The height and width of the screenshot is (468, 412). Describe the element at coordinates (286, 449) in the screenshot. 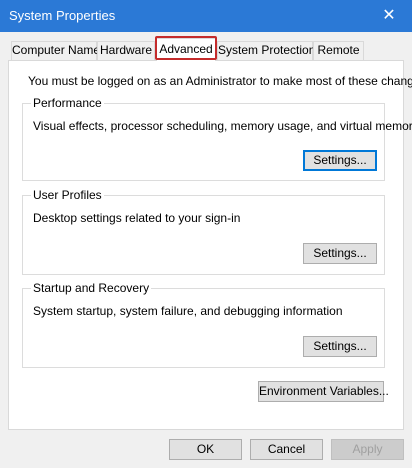

I see `cancel-button: Cancel` at that location.